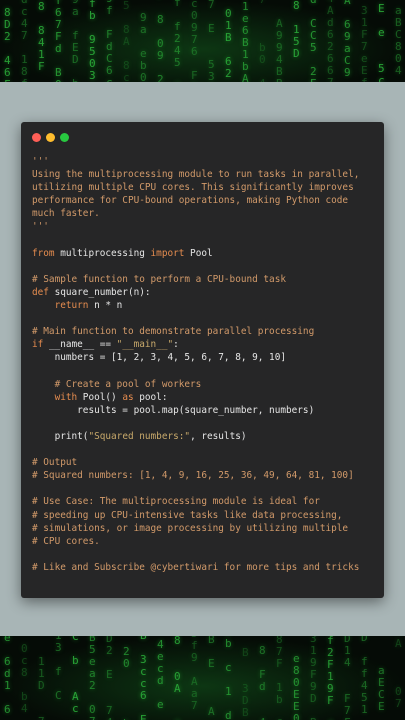 This screenshot has width=405, height=720. I want to click on matrix-glyph-column: 8 0 A 7 C, so click(177, 678).